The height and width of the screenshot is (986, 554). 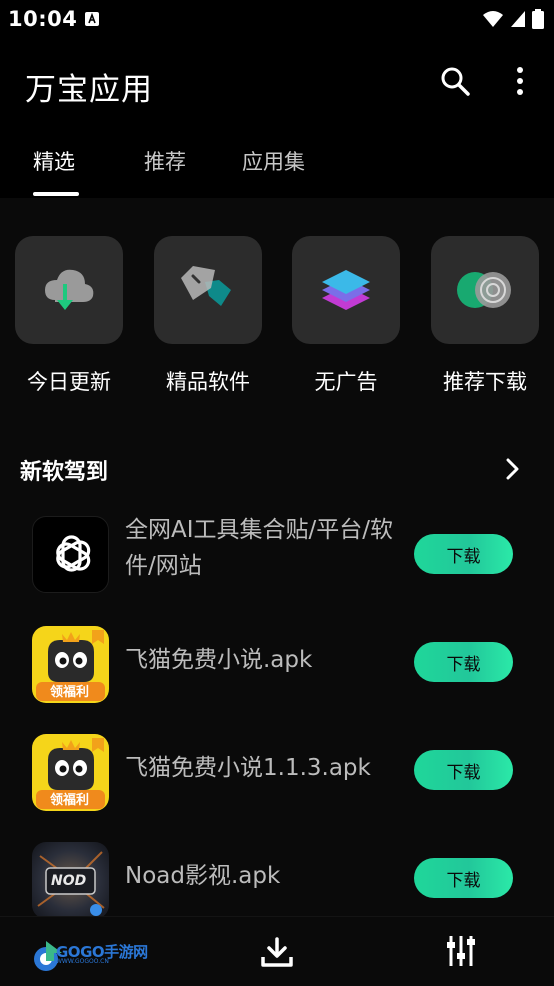 I want to click on status-bar: 10:04, so click(x=277, y=20).